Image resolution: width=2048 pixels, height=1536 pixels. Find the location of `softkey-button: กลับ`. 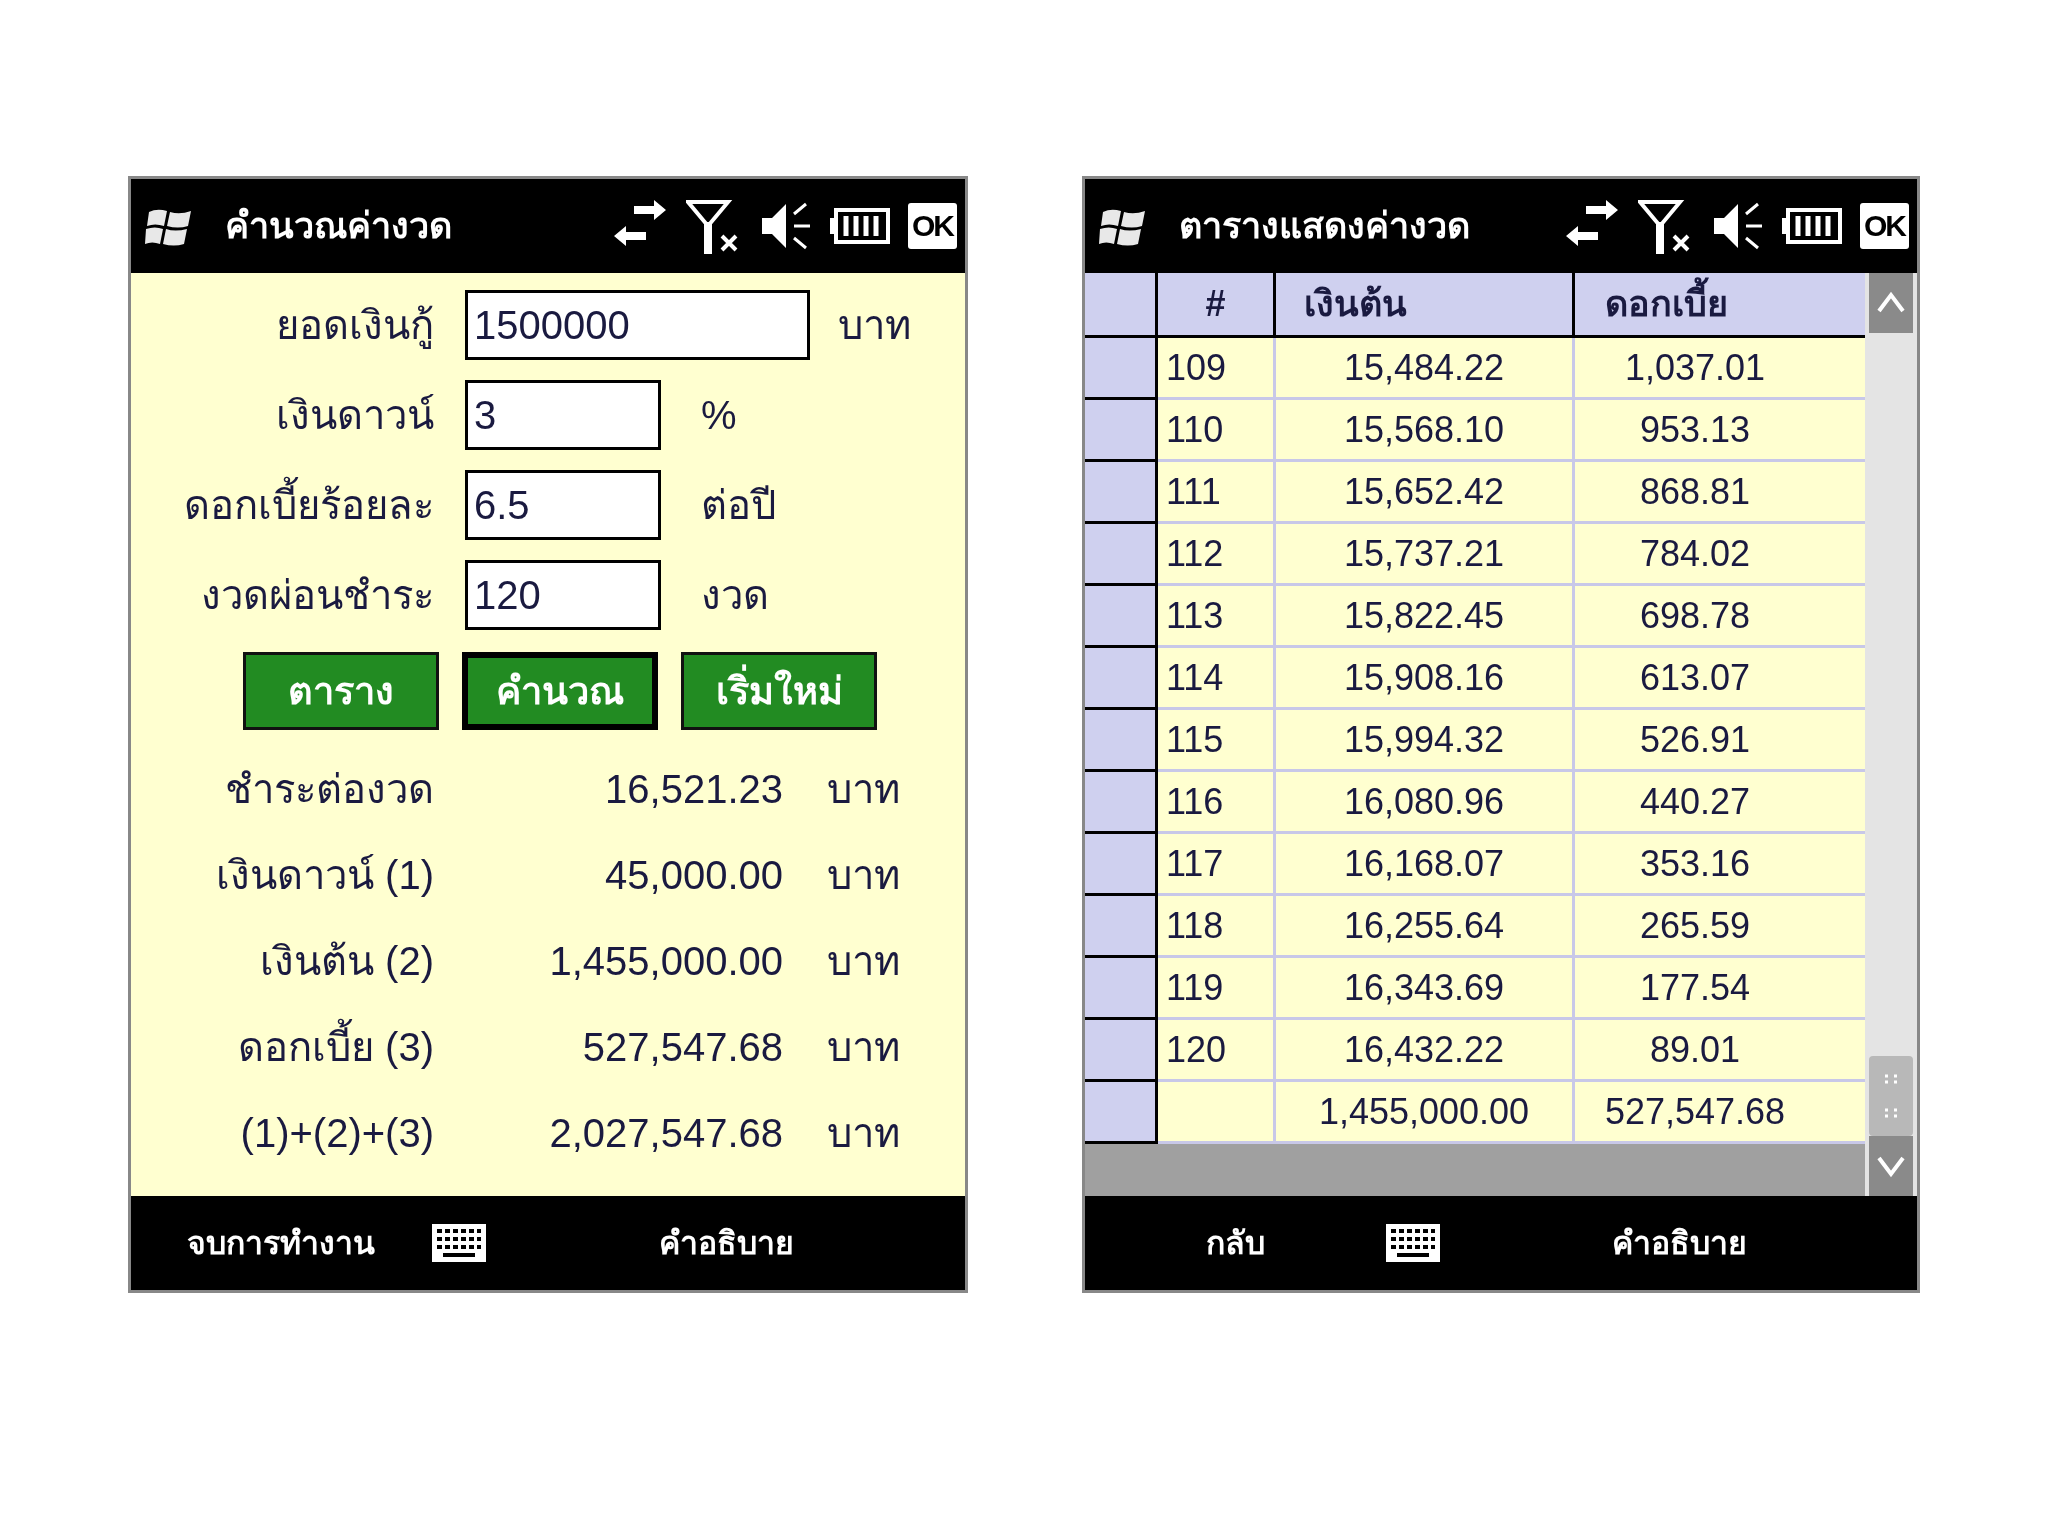

softkey-button: กลับ is located at coordinates (1235, 1243).